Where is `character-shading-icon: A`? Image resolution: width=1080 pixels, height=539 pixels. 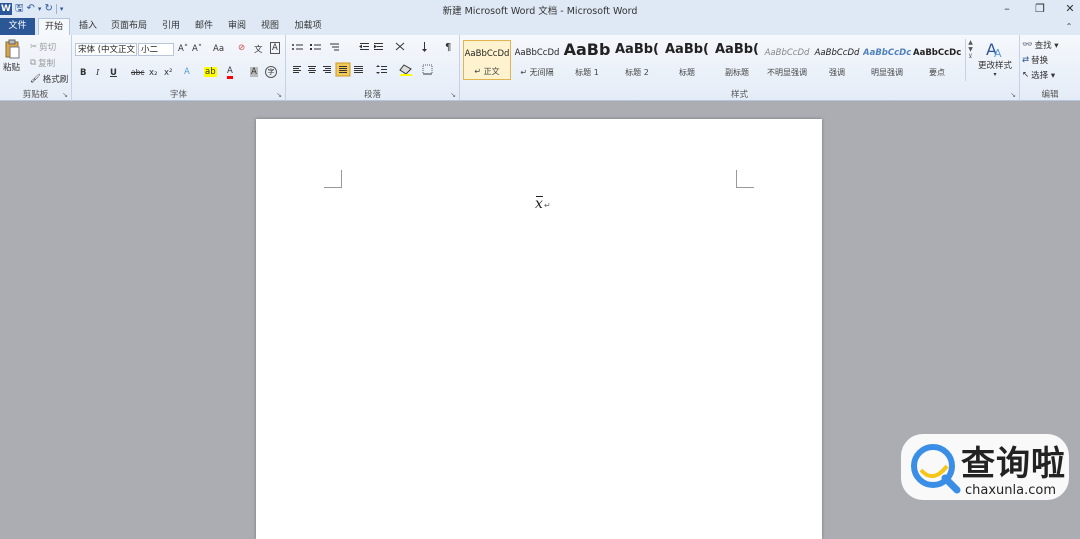
character-shading-icon: A is located at coordinates (254, 72).